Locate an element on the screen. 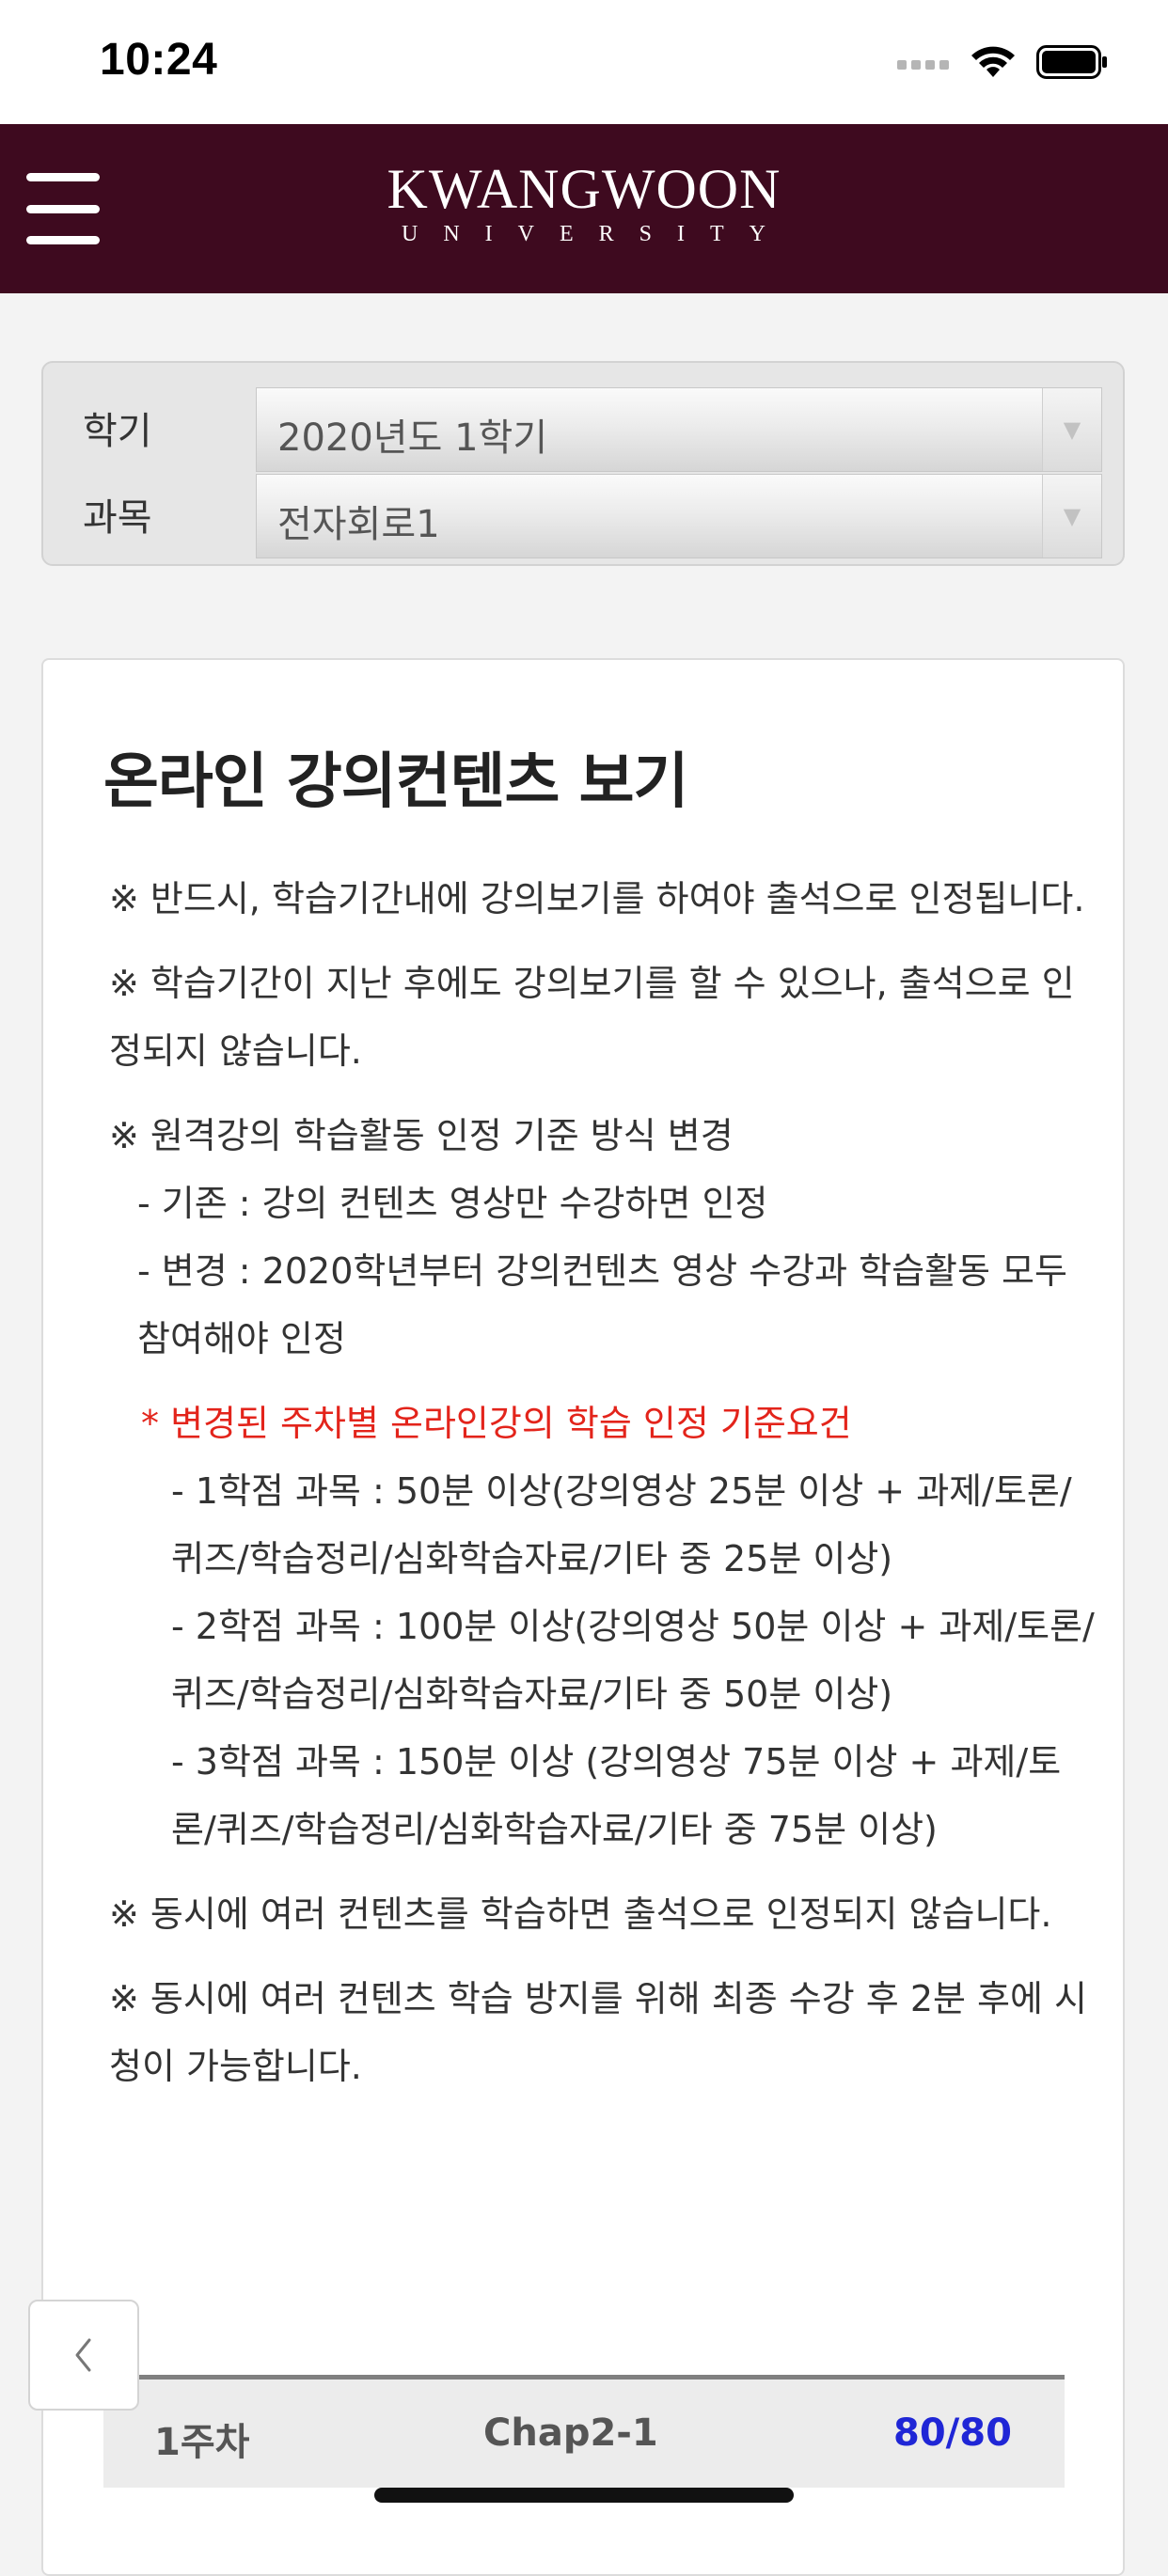 The height and width of the screenshot is (2576, 1168). app-header: KWANGWOON UNIVERSITY is located at coordinates (584, 209).